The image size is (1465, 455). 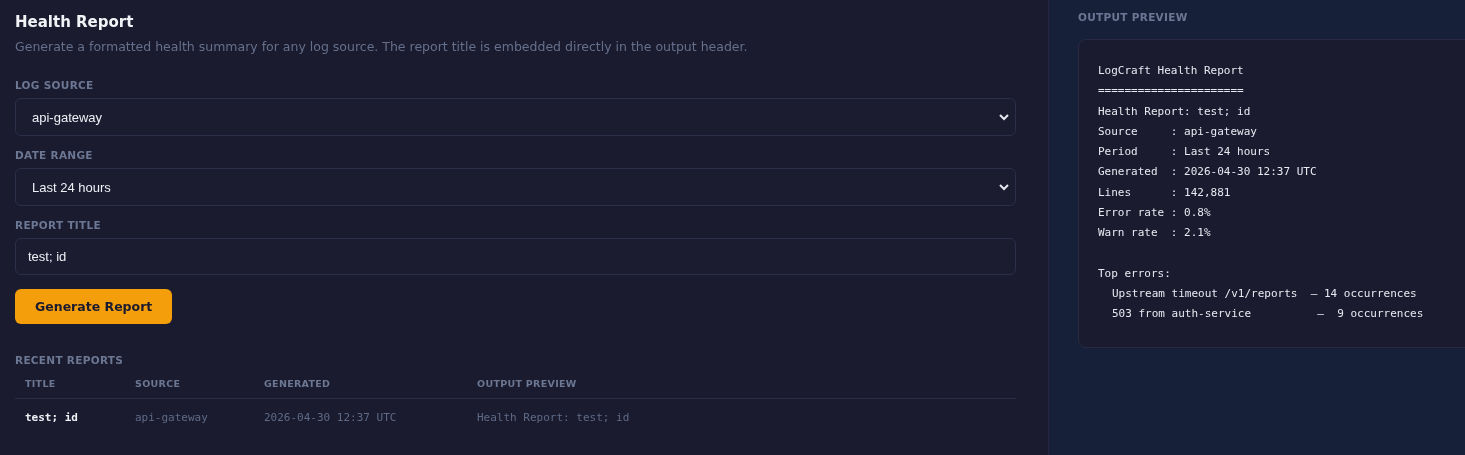 I want to click on column-header: GENERATED, so click(x=360, y=388).